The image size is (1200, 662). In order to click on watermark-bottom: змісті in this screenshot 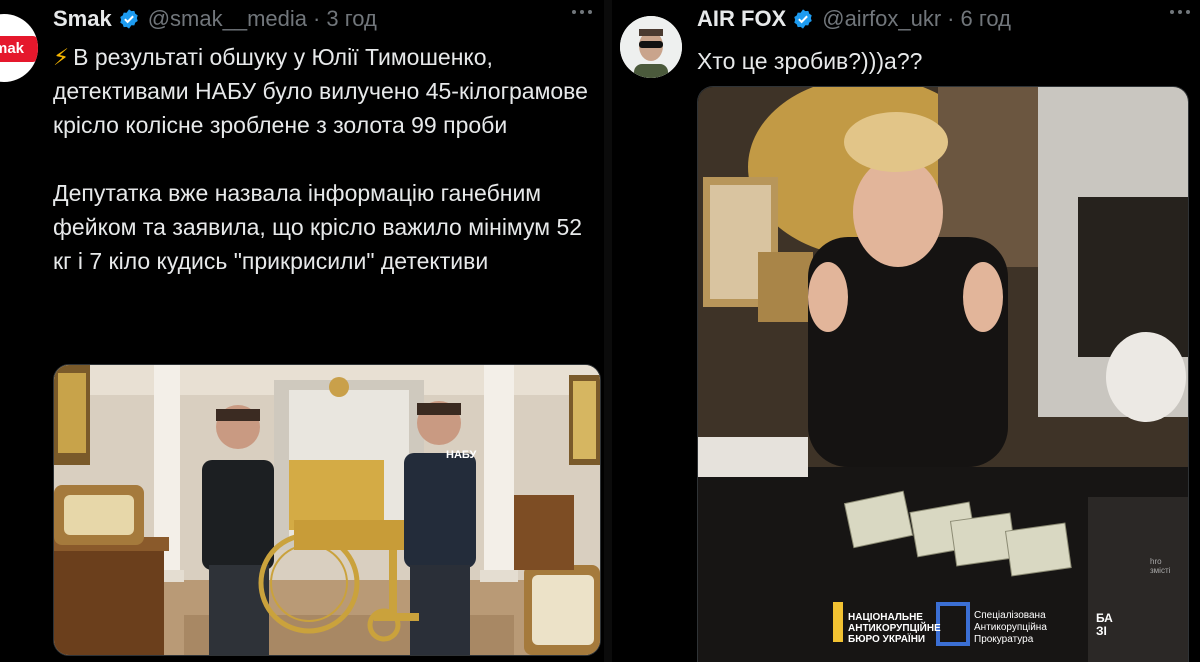, I will do `click(1160, 570)`.